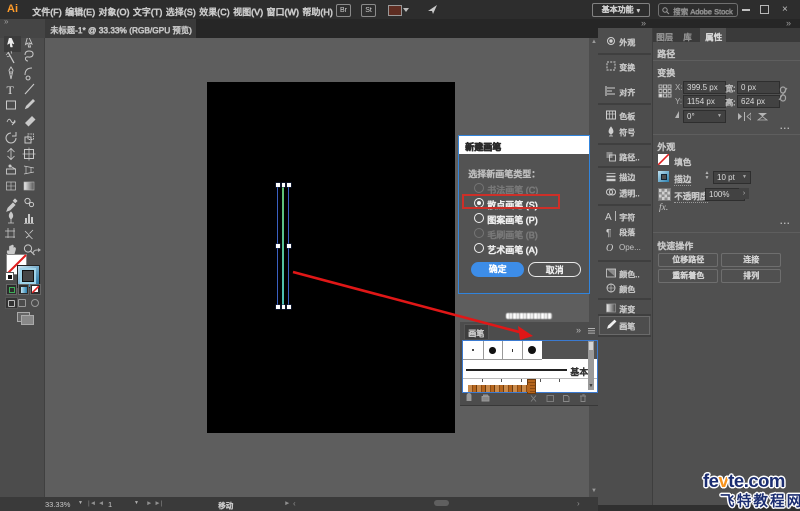 This screenshot has height=511, width=800. What do you see at coordinates (608, 217) in the screenshot?
I see `svg-text: A` at bounding box center [608, 217].